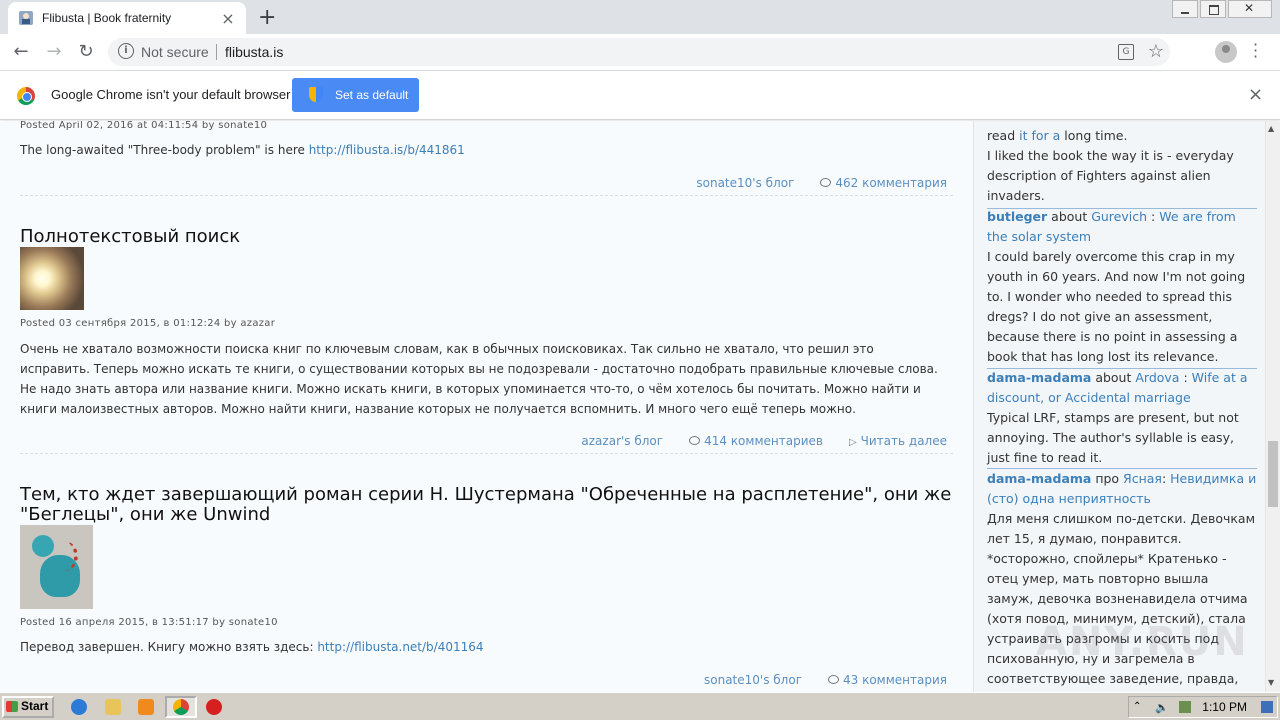 The image size is (1280, 720). I want to click on windows-taskbar: Start ⌃ 🔈 1:10 PM, so click(640, 706).